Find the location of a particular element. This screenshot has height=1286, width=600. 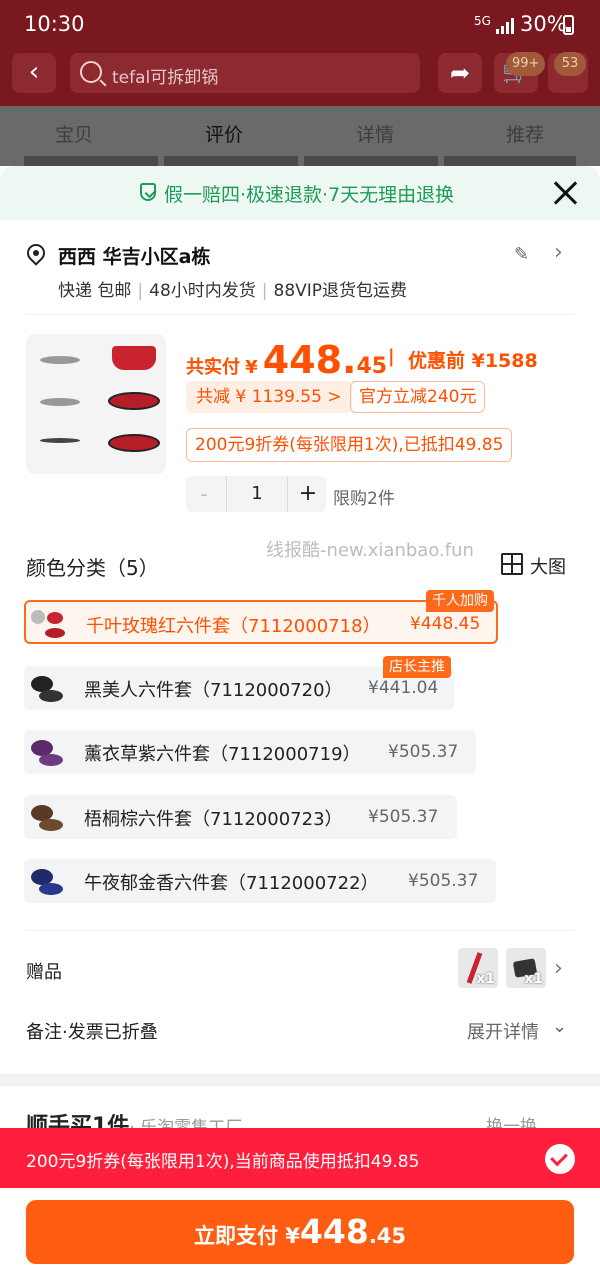

tab-item: 宝贝 is located at coordinates (74, 133).